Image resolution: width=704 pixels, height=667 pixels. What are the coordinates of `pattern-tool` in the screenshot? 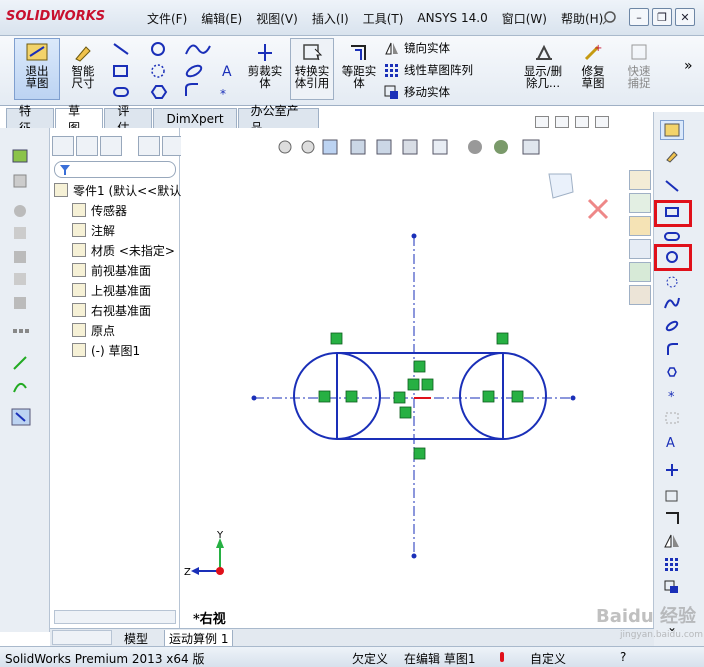 It's located at (672, 564).